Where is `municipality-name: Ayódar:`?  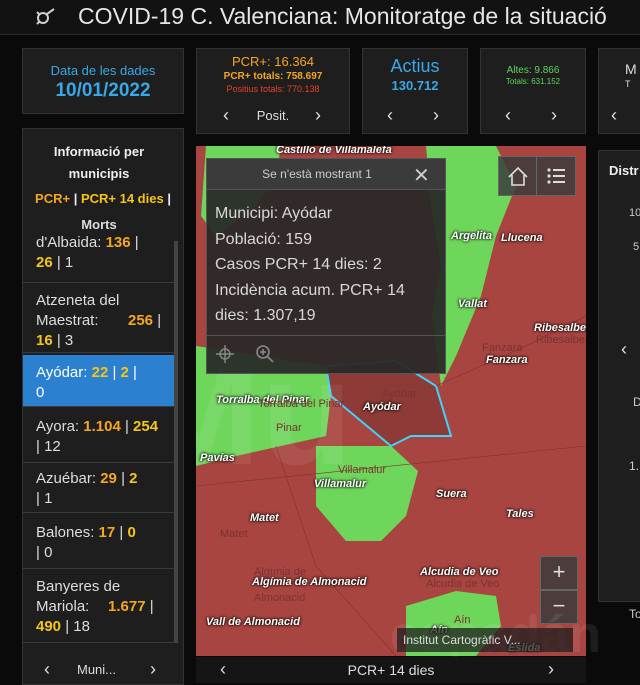 municipality-name: Ayódar: is located at coordinates (62, 372).